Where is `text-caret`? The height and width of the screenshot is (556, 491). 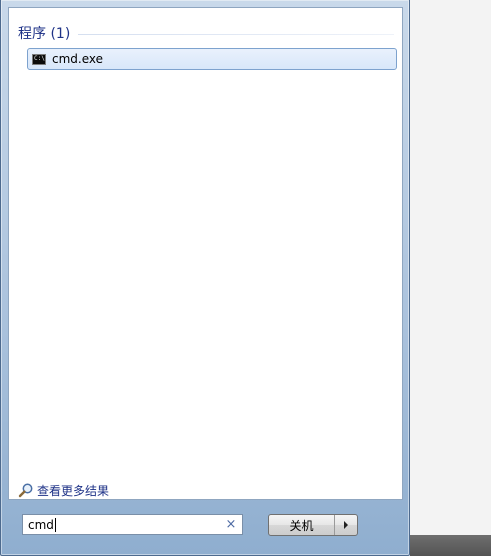
text-caret is located at coordinates (55, 524).